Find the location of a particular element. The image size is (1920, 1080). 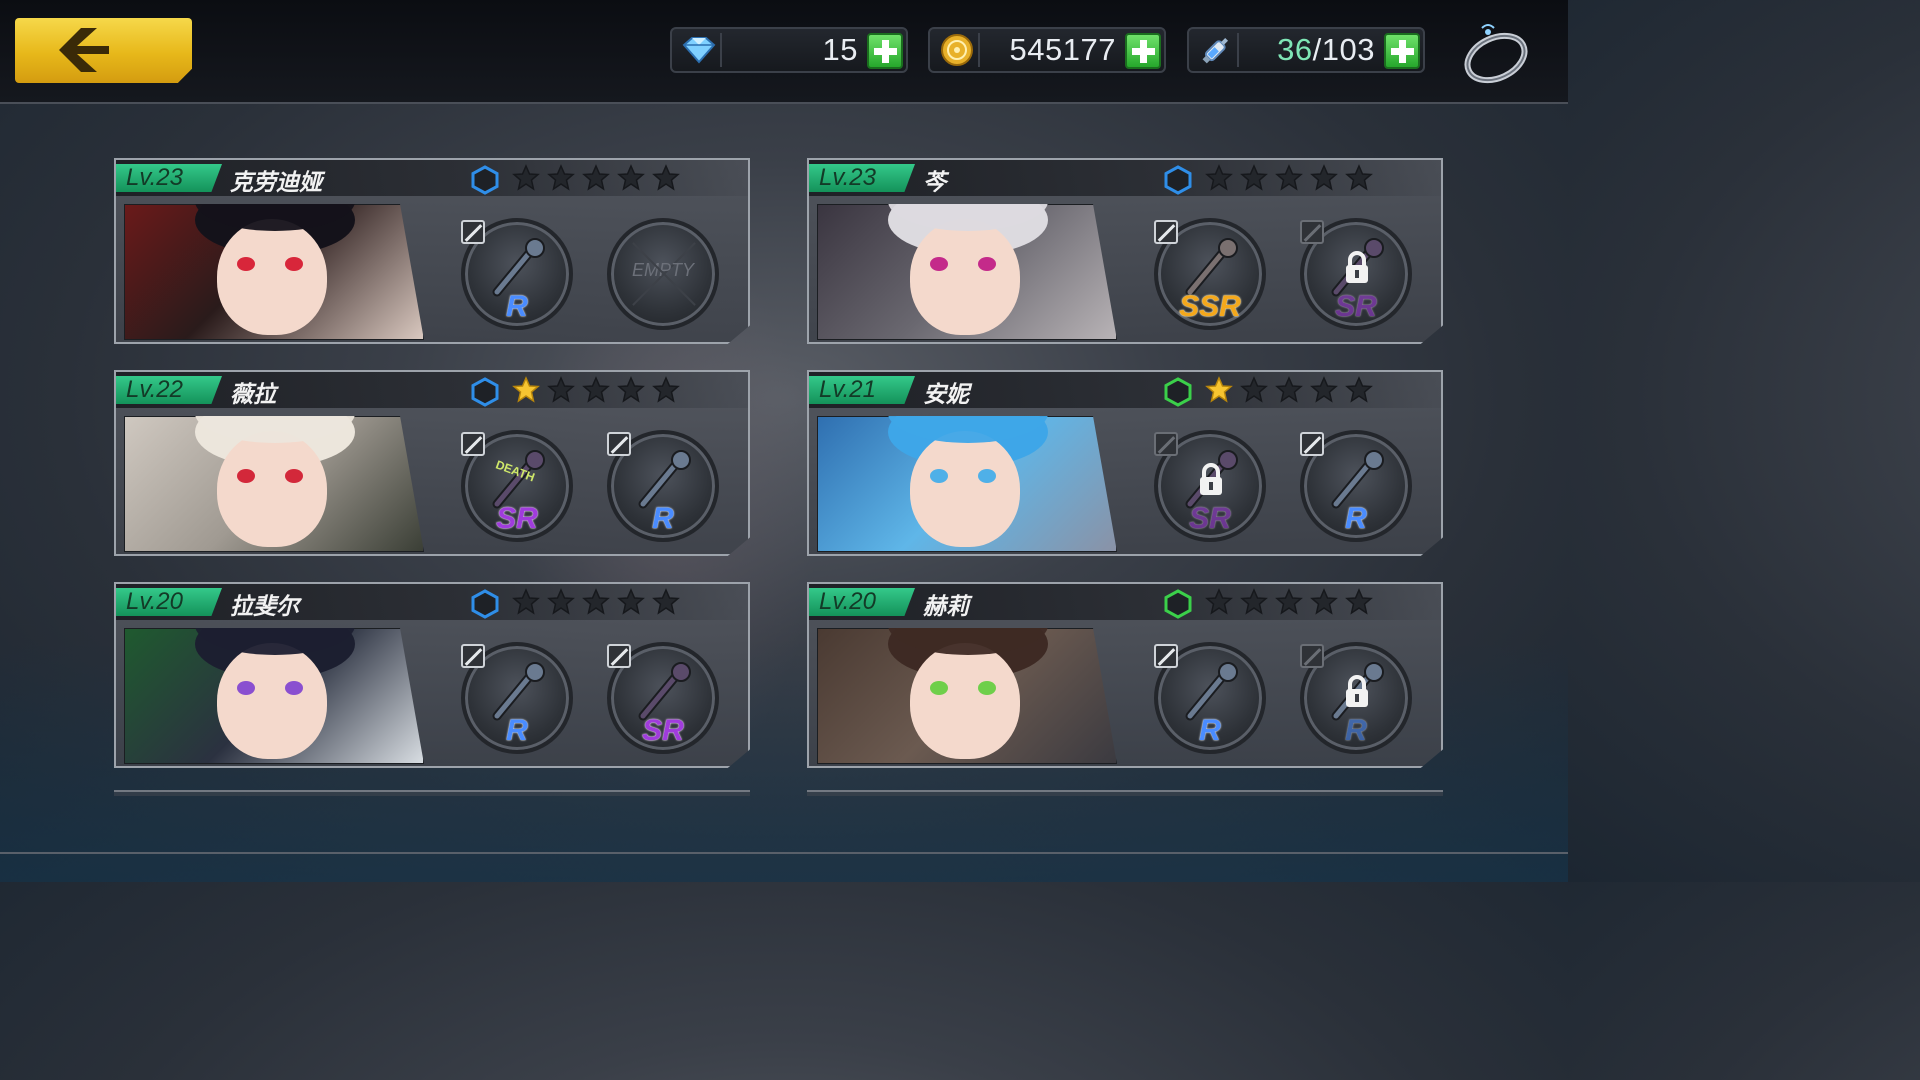

character-card: Lv.20 赫莉 R R is located at coordinates (1125, 675).